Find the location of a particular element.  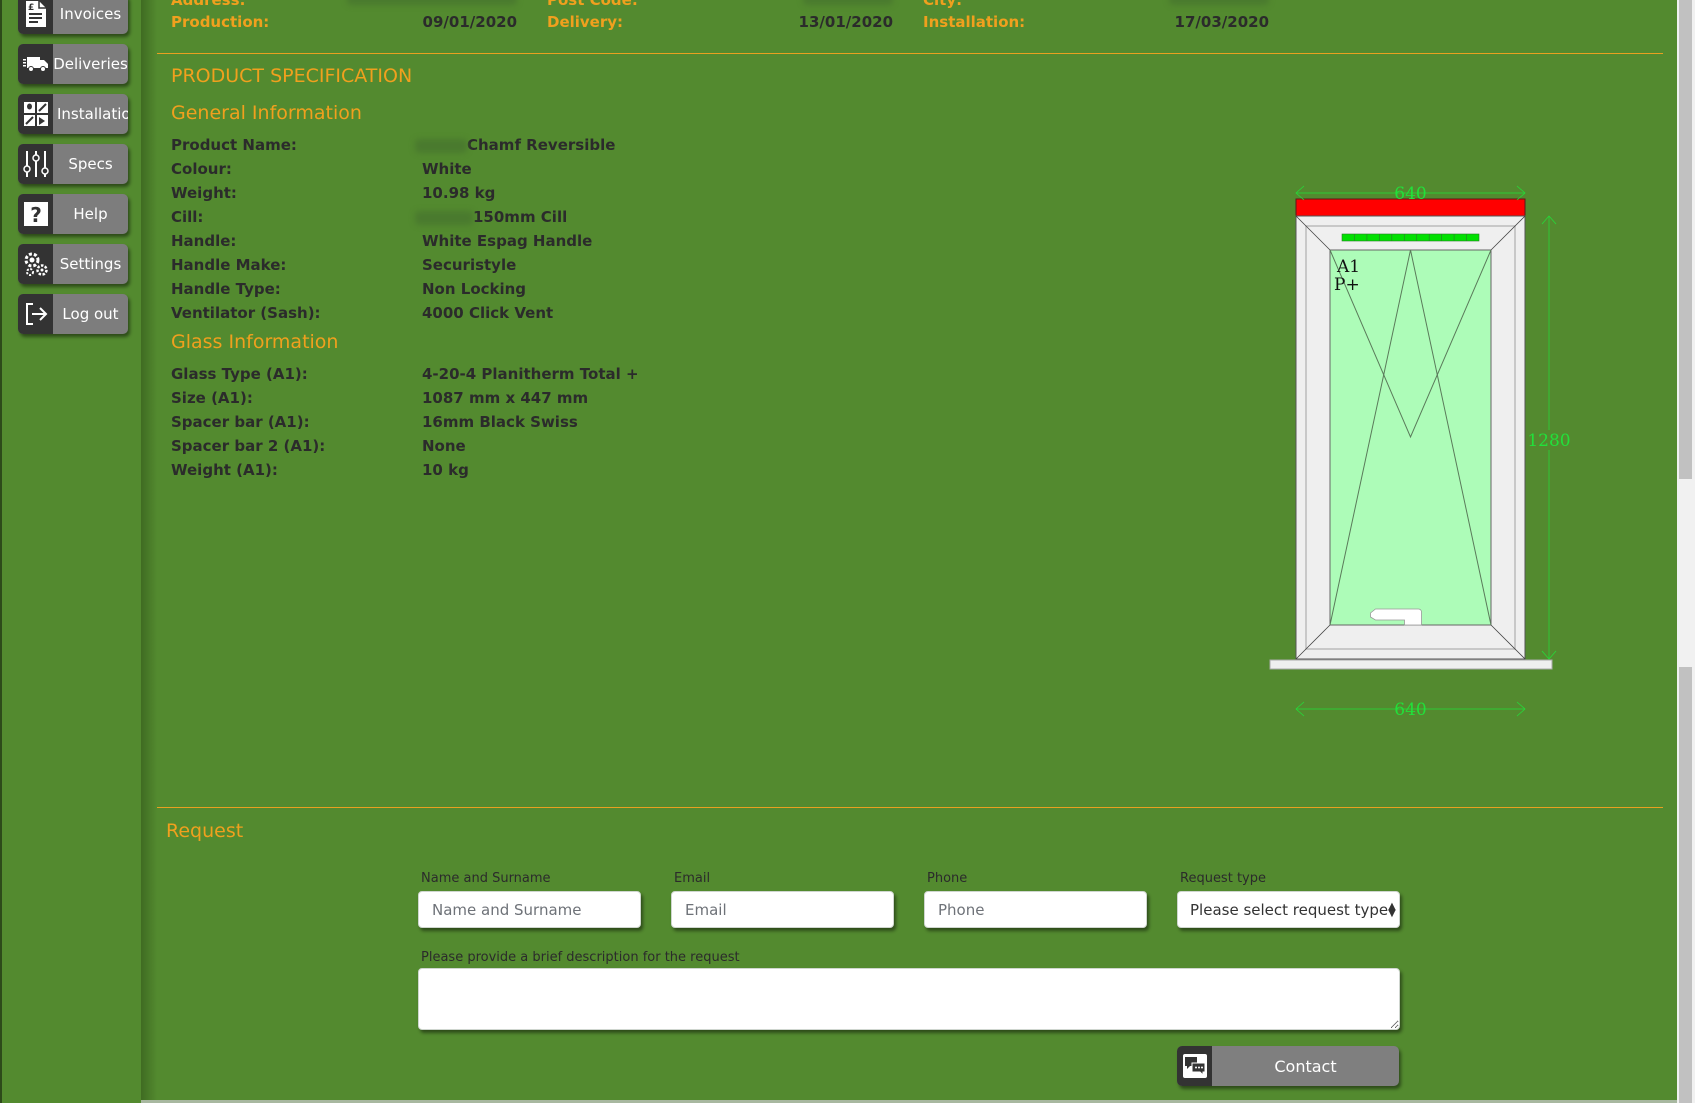

installation-date: 17/03/2020 is located at coordinates (1221, 22).